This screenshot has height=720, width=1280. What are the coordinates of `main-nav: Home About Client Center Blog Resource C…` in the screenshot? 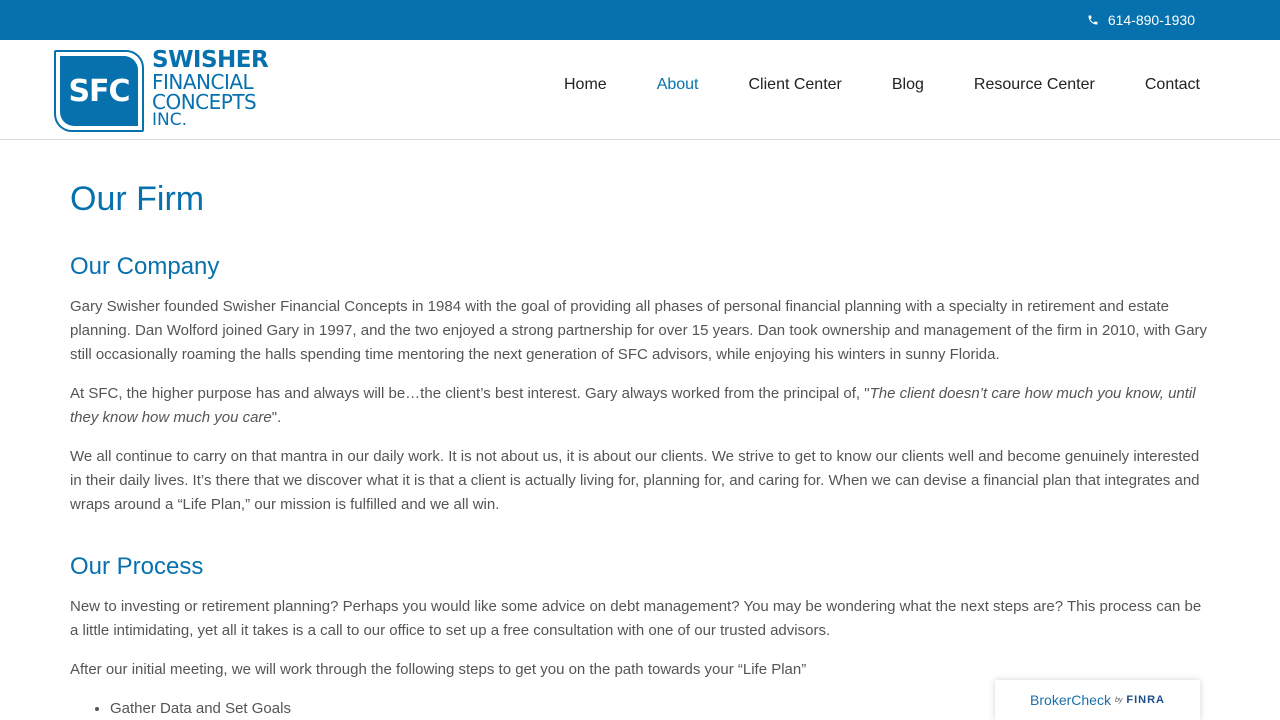 It's located at (882, 85).